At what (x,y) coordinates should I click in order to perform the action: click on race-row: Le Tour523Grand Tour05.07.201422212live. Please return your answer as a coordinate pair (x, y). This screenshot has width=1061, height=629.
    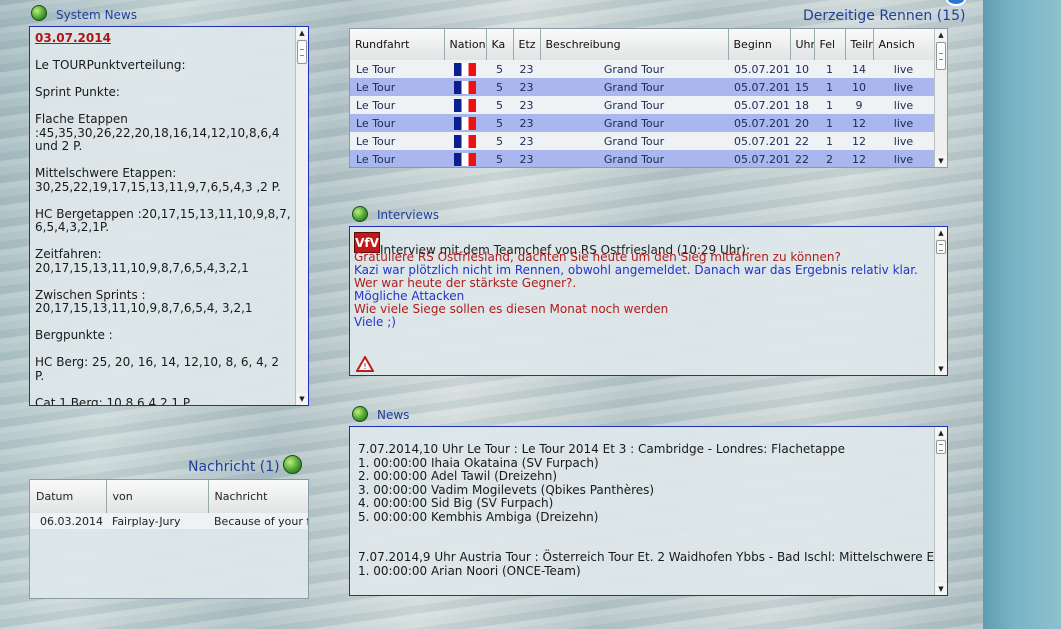
    Looking at the image, I should click on (642, 158).